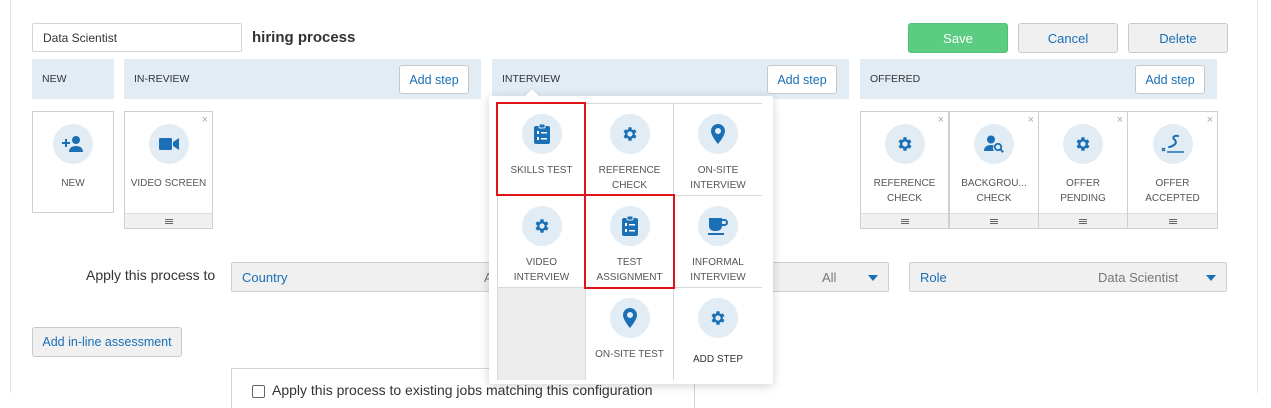  Describe the element at coordinates (10, 196) in the screenshot. I see `frame-border-left` at that location.